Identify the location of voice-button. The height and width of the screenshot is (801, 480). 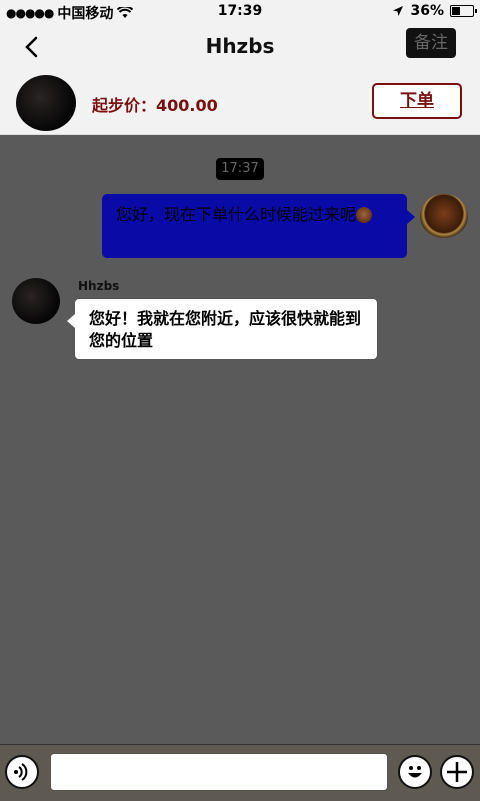
(22, 772).